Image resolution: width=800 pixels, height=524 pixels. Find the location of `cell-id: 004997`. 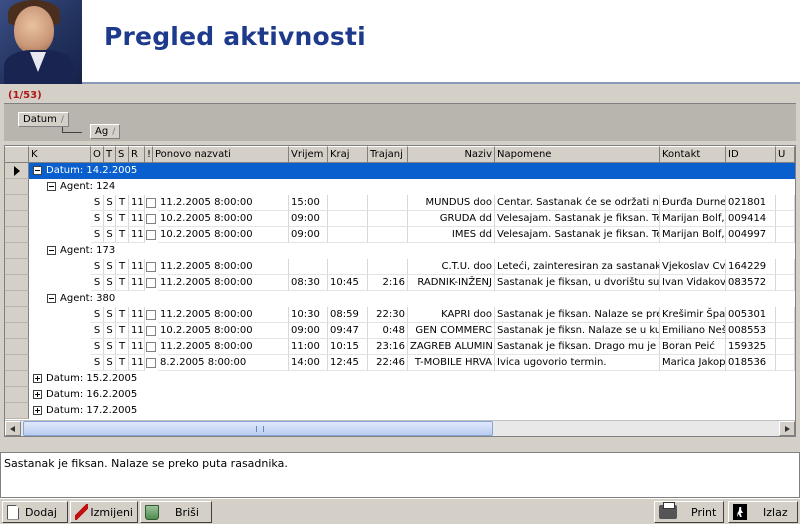

cell-id: 004997 is located at coordinates (751, 235).